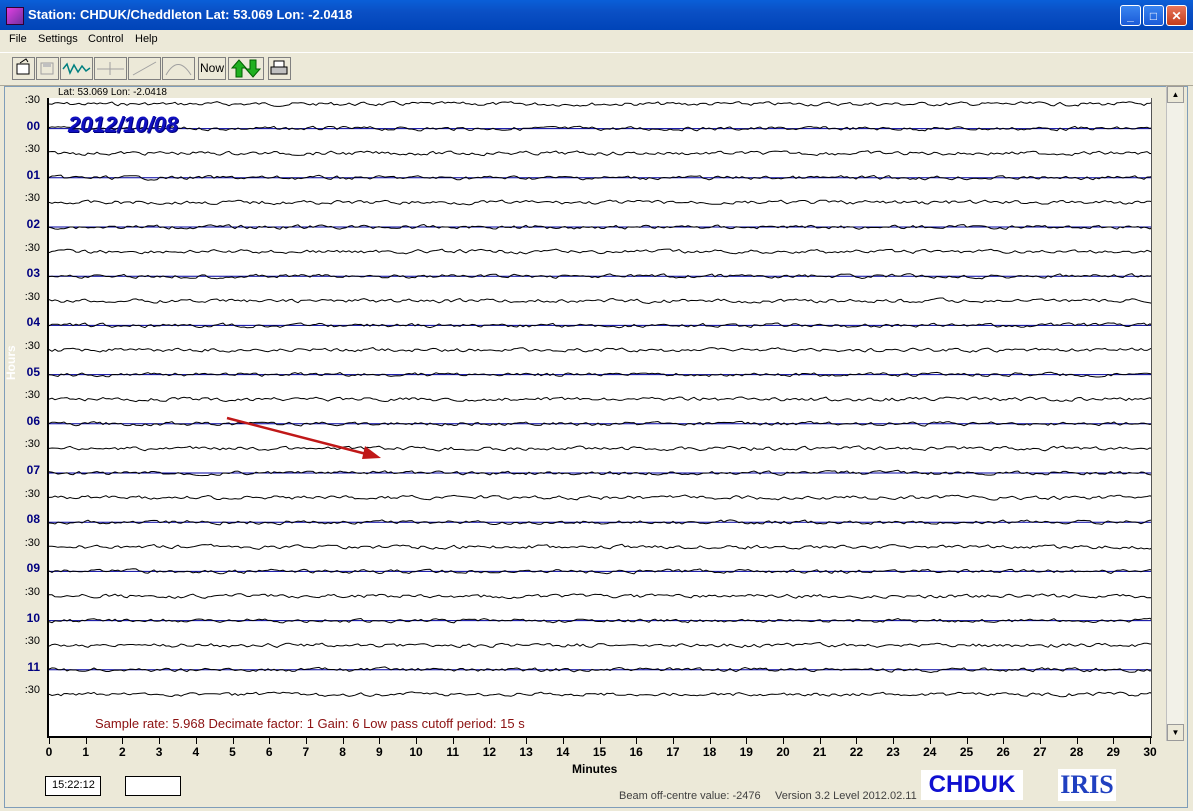 The image size is (1193, 811). I want to click on x-tick-label: 23, so click(893, 752).